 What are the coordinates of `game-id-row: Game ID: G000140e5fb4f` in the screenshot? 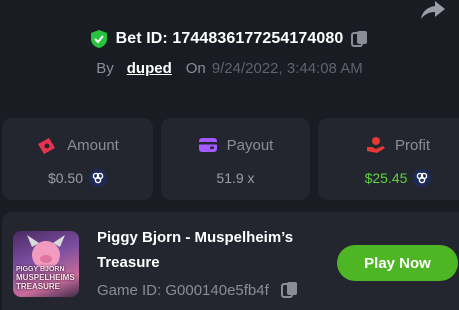 It's located at (198, 290).